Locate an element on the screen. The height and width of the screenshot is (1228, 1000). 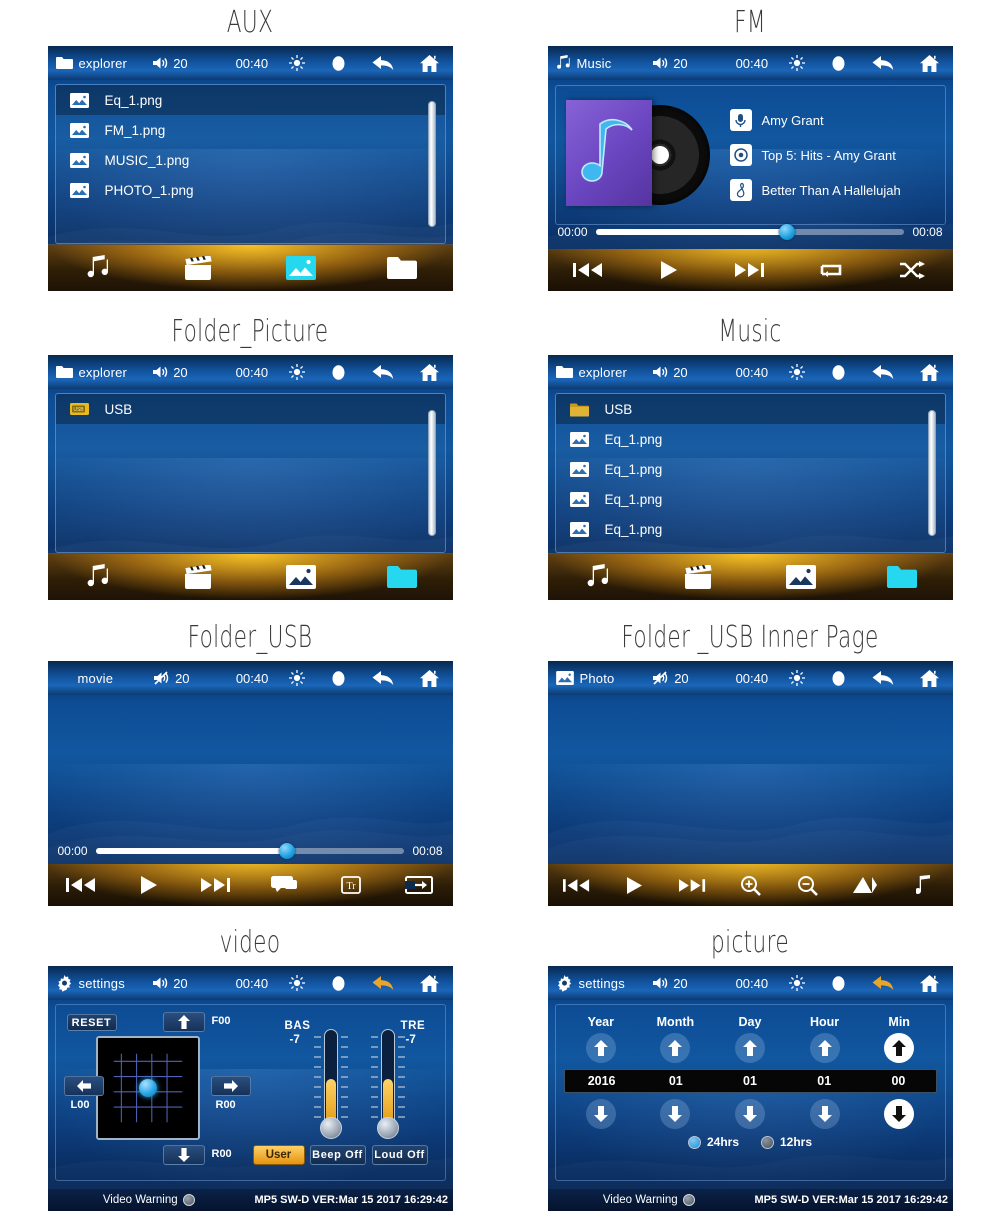
text-track-button: Tr is located at coordinates (352, 885).